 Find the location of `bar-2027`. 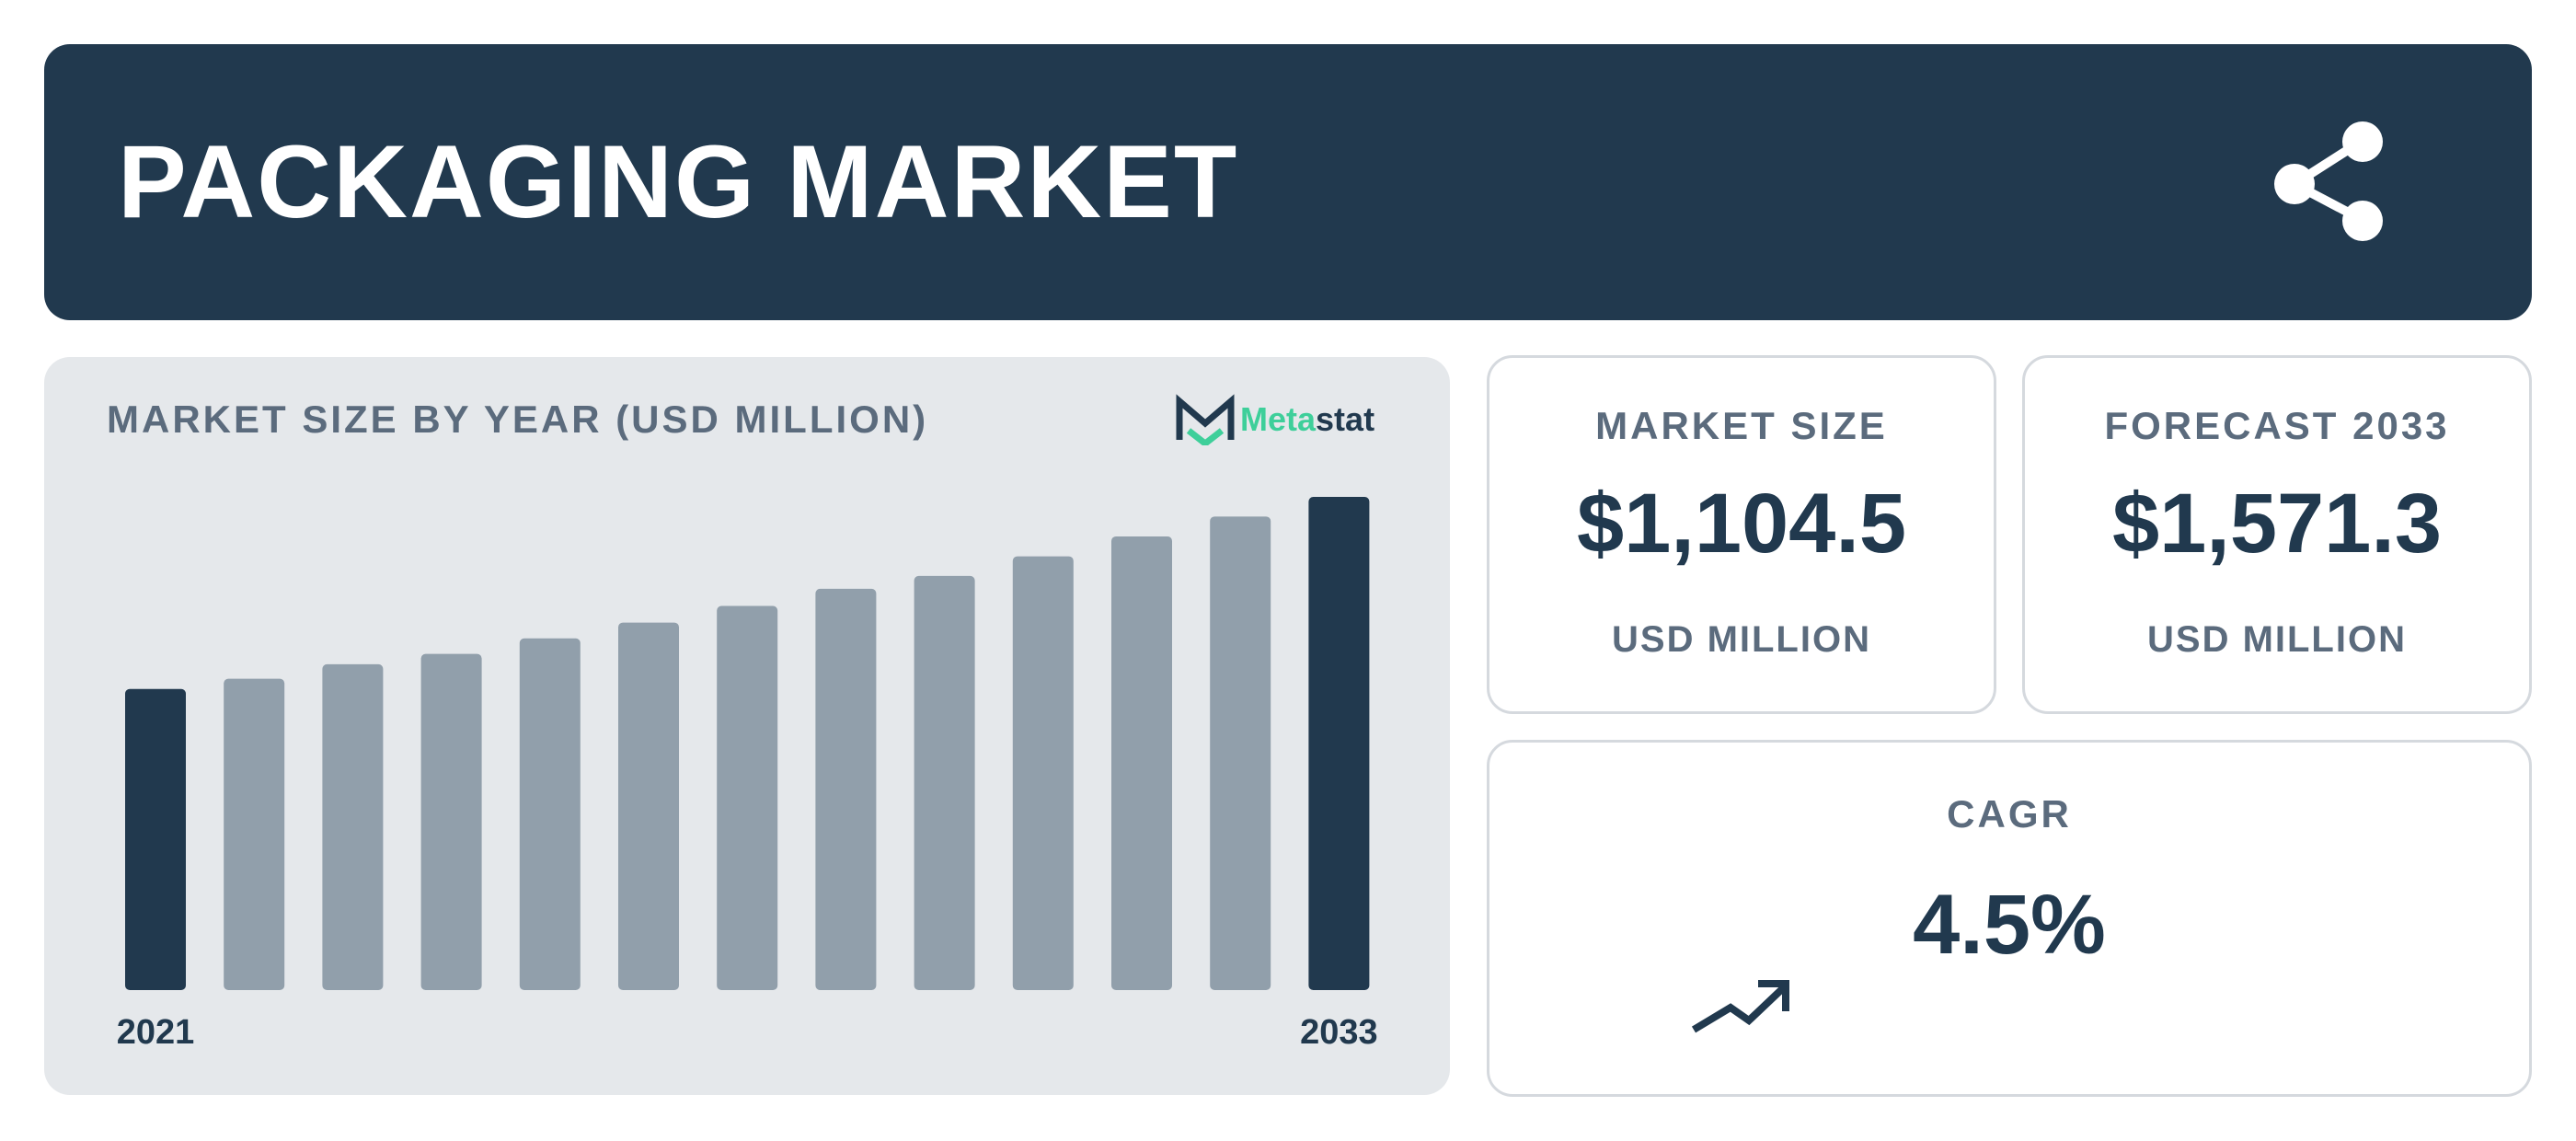

bar-2027 is located at coordinates (747, 798).